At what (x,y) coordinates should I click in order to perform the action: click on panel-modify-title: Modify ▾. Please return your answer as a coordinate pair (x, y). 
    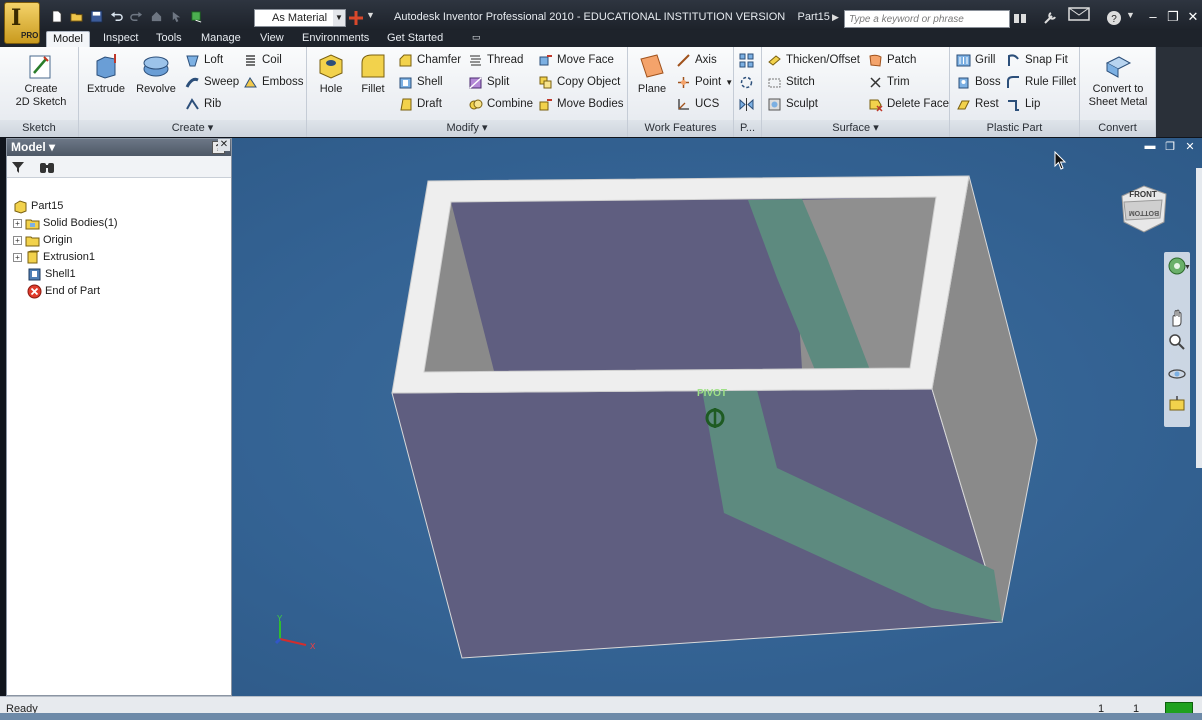
    Looking at the image, I should click on (467, 128).